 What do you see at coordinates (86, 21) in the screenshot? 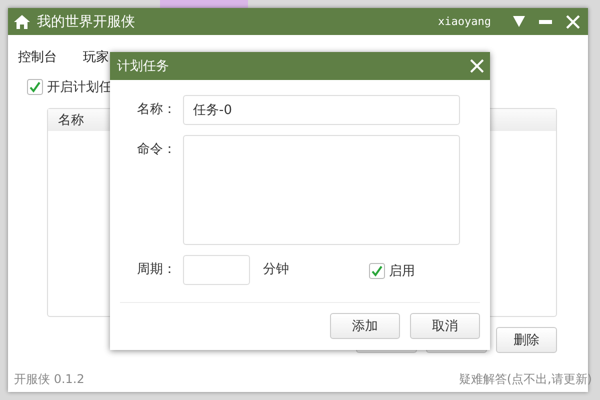
I see `window-title: 我的世界开服侠` at bounding box center [86, 21].